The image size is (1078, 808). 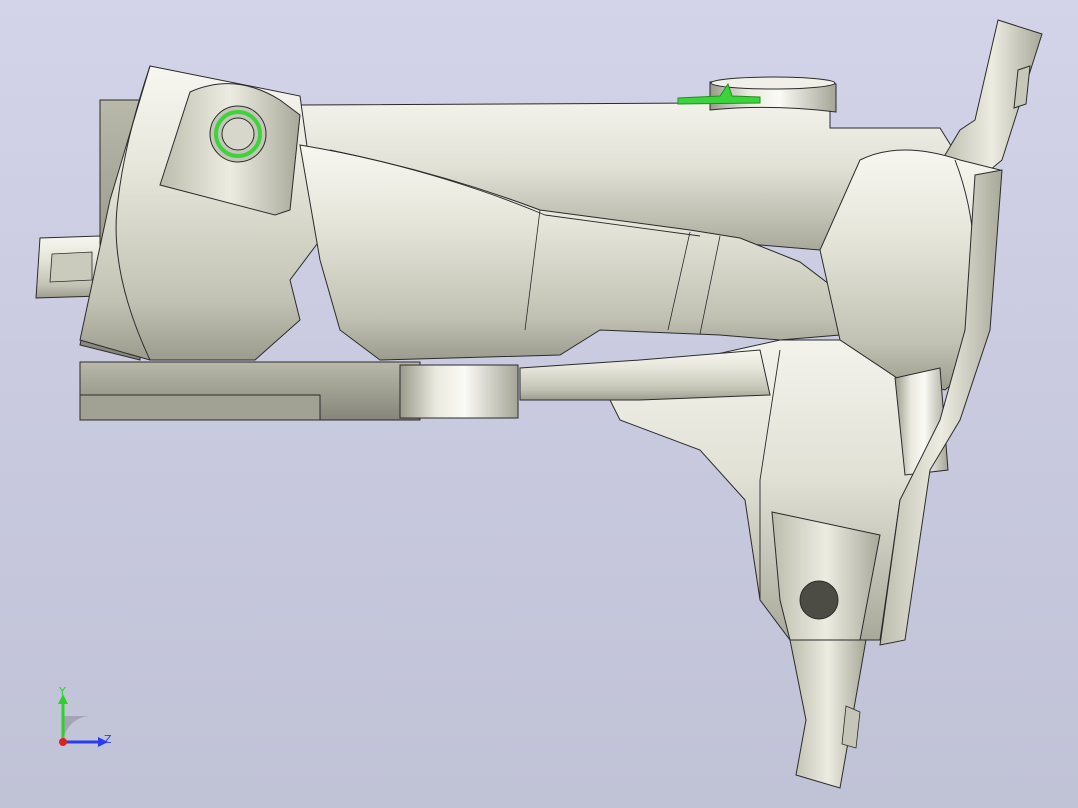 I want to click on z-axis-label: Z, so click(x=108, y=739).